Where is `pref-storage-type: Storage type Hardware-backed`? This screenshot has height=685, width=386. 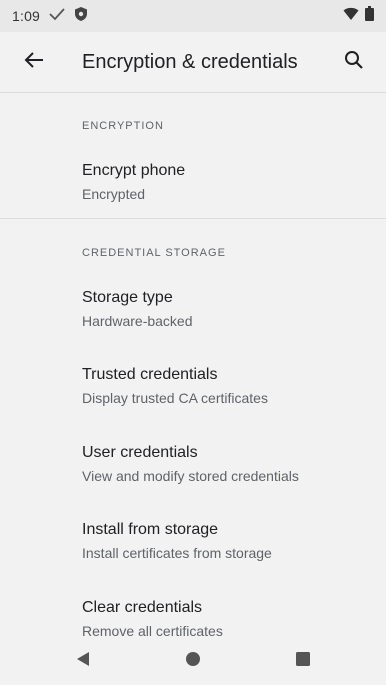
pref-storage-type: Storage type Hardware-backed is located at coordinates (193, 309).